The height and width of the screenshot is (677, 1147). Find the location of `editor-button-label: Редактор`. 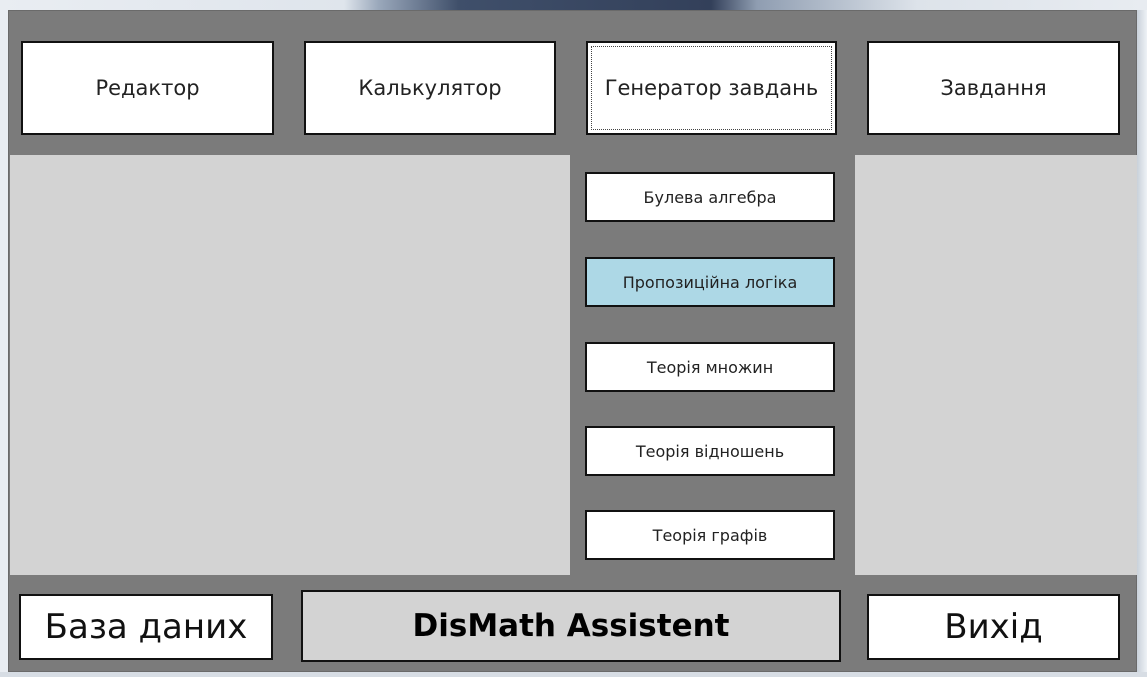

editor-button-label: Редактор is located at coordinates (147, 88).